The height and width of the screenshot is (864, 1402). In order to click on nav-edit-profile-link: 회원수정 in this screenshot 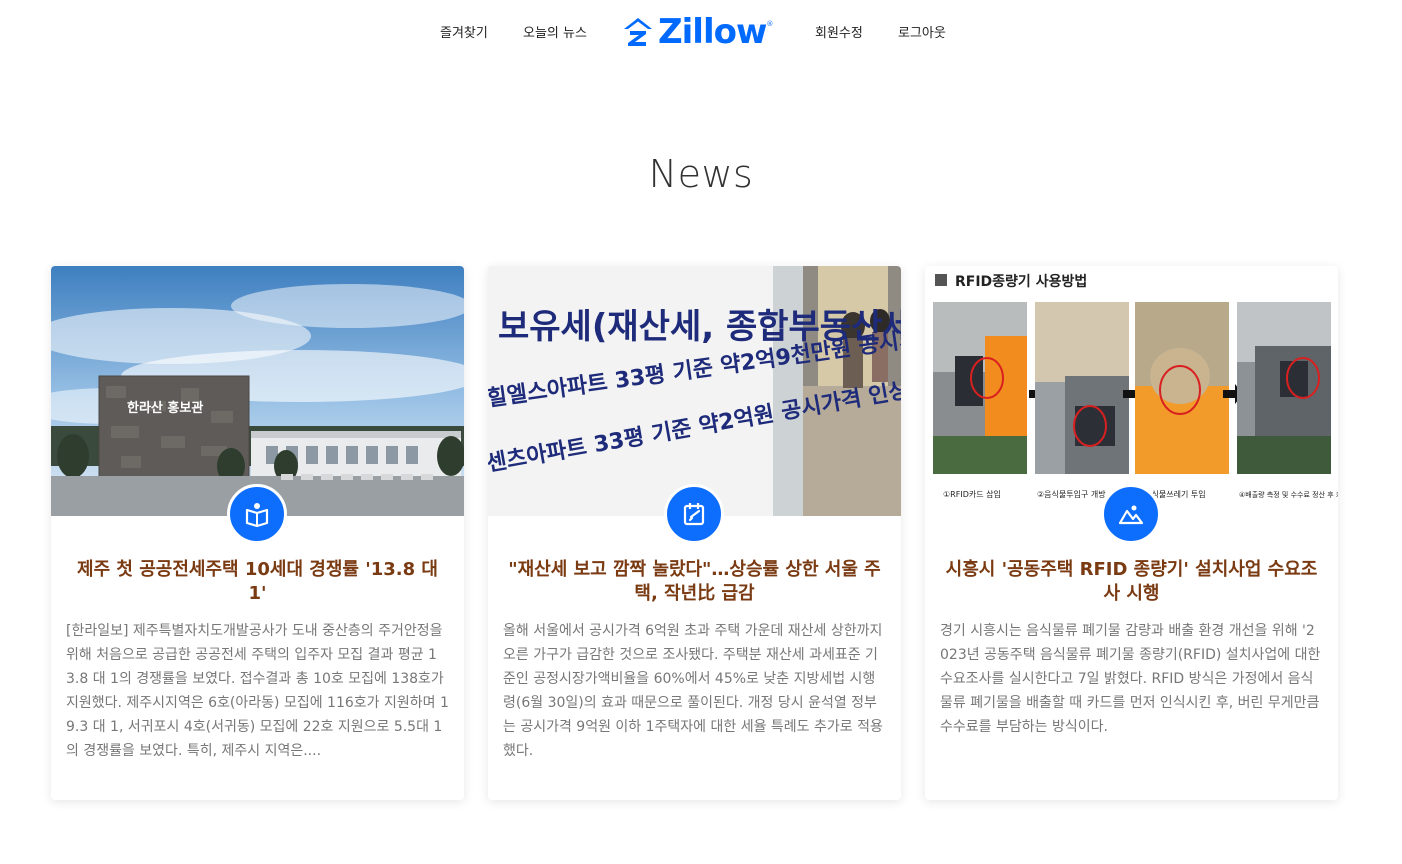, I will do `click(839, 31)`.